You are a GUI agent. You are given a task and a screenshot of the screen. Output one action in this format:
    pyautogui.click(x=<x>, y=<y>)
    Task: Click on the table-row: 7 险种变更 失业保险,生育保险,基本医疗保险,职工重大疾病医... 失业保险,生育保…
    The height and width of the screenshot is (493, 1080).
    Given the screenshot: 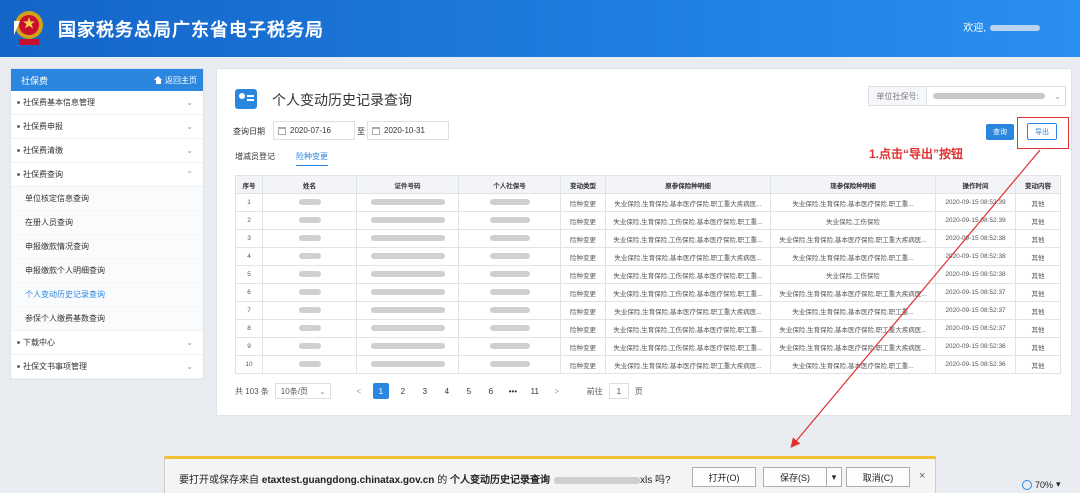 What is the action you would take?
    pyautogui.click(x=648, y=310)
    